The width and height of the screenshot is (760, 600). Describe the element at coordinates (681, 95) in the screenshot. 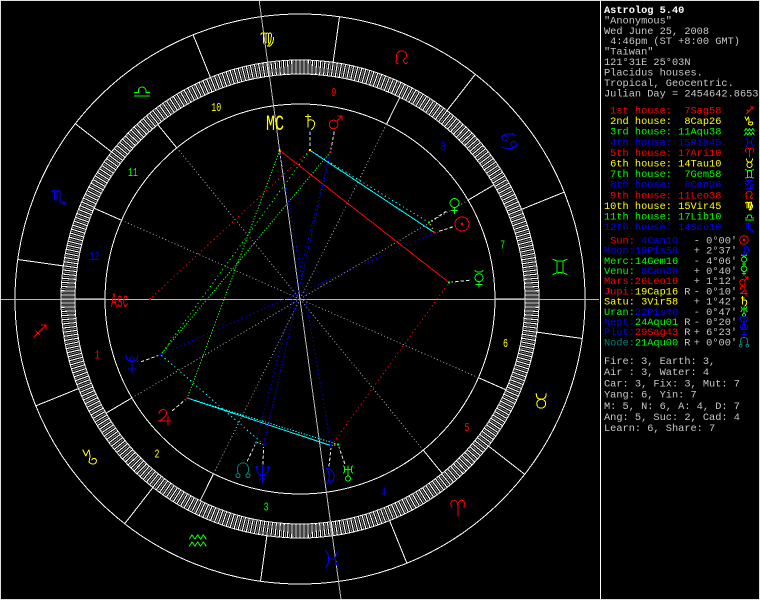

I see `svg-text: Julian Day = 2454642.8653` at that location.